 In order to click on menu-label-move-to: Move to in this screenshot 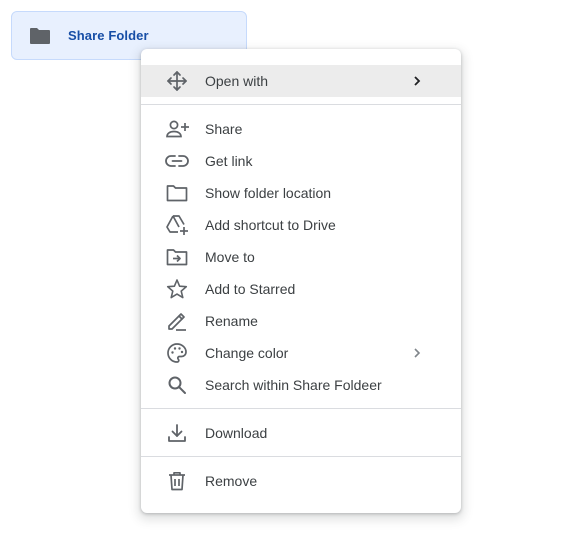, I will do `click(230, 257)`.